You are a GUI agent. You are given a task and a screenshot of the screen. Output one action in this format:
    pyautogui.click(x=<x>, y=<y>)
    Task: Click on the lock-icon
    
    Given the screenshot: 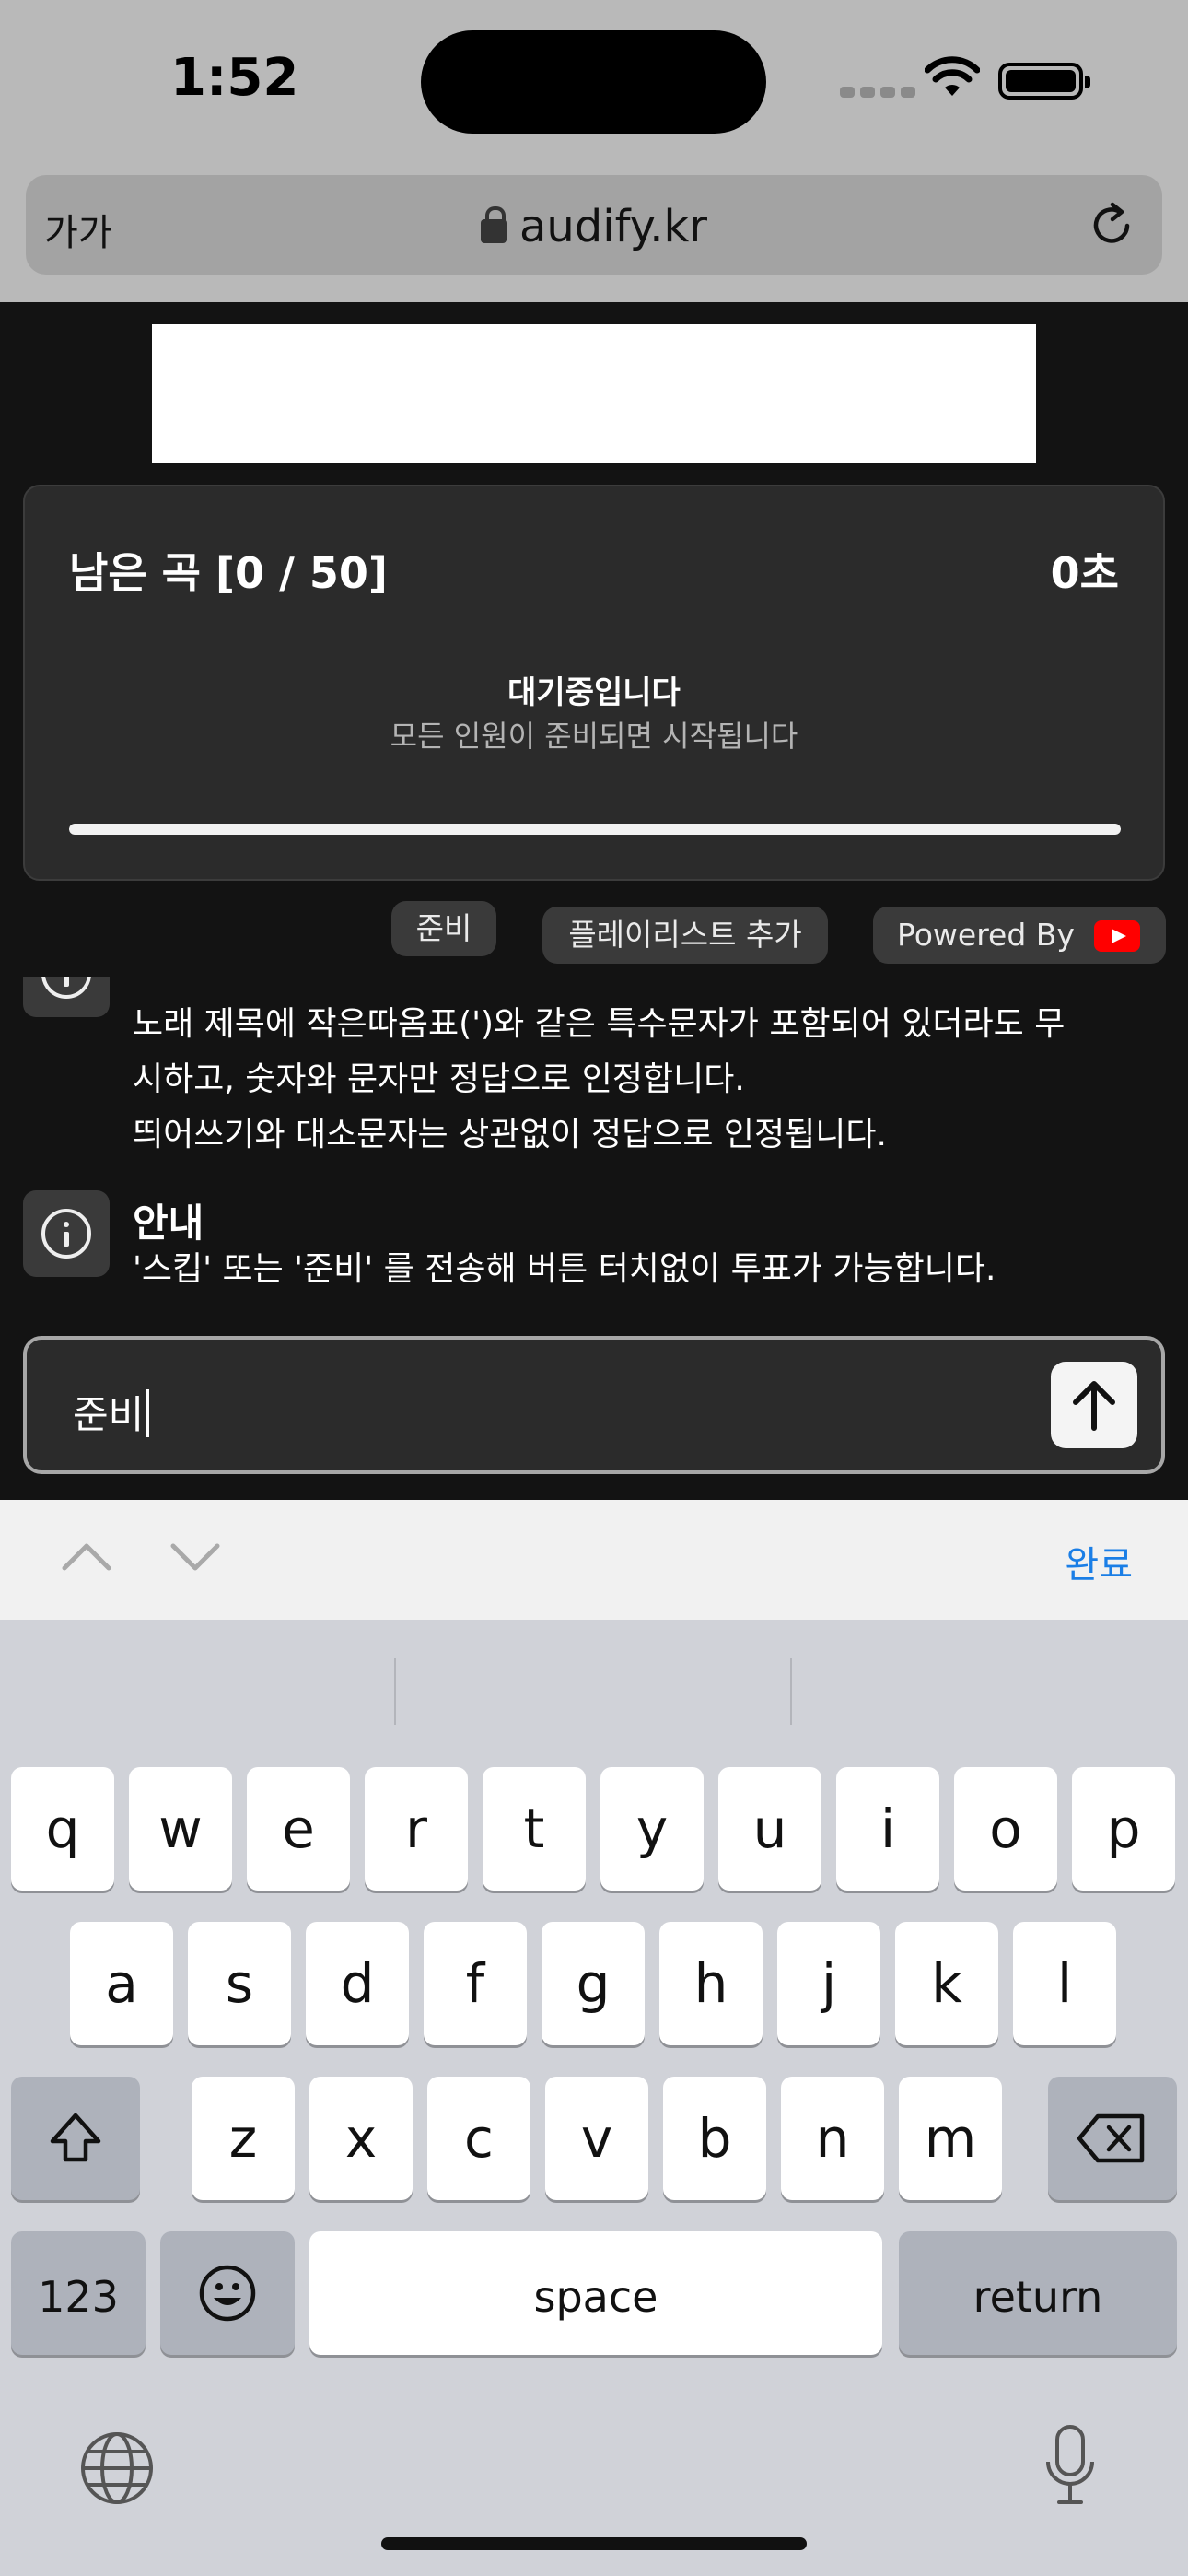 What is the action you would take?
    pyautogui.click(x=493, y=224)
    